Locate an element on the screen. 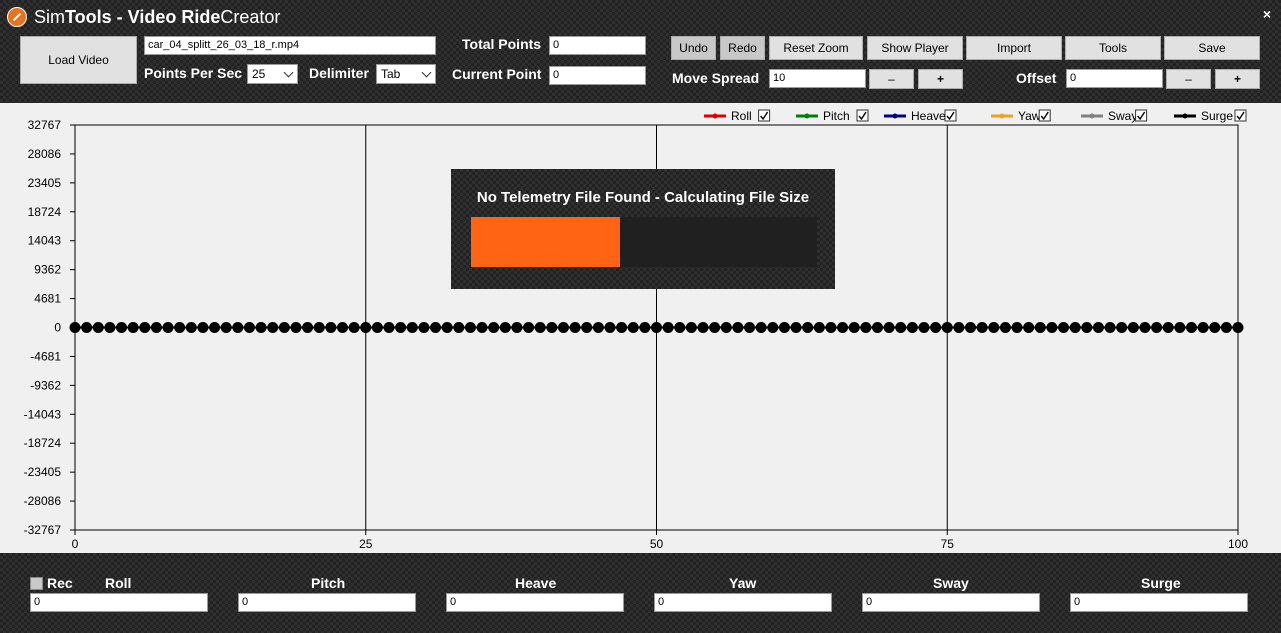  rec-checkbox is located at coordinates (36, 583).